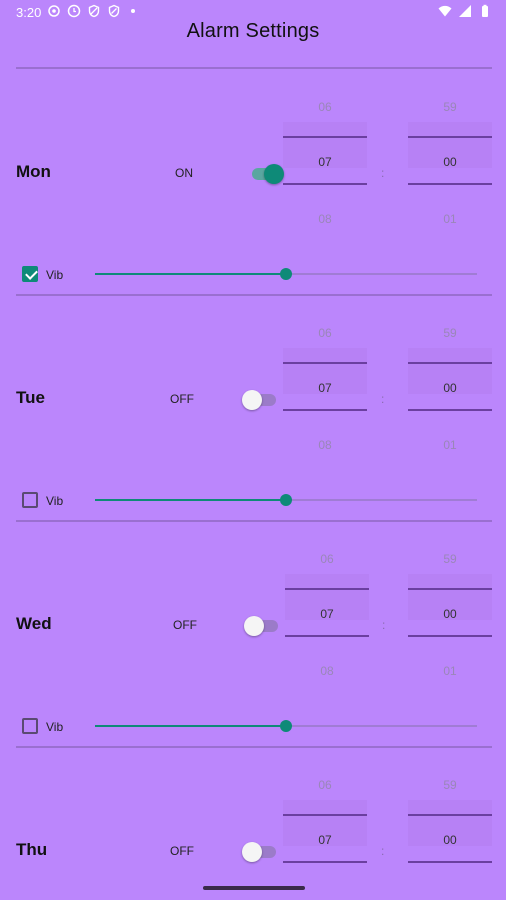 This screenshot has height=900, width=506. I want to click on clock-notification-icon, so click(74, 11).